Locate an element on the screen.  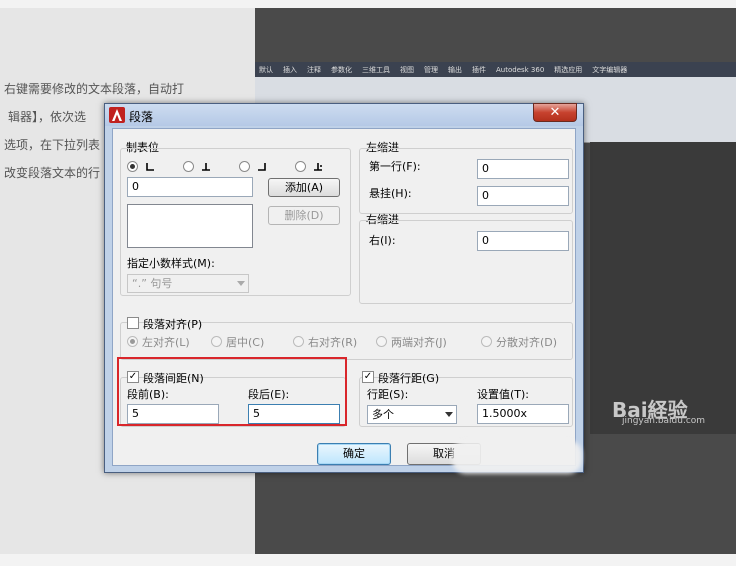
ok-button: 确定 is located at coordinates (354, 454).